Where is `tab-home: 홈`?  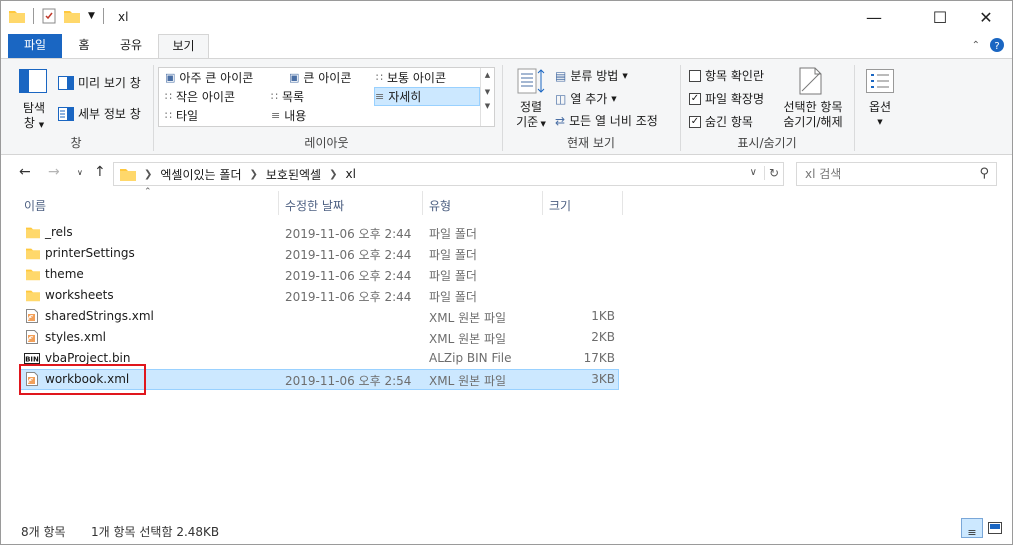 tab-home: 홈 is located at coordinates (84, 46).